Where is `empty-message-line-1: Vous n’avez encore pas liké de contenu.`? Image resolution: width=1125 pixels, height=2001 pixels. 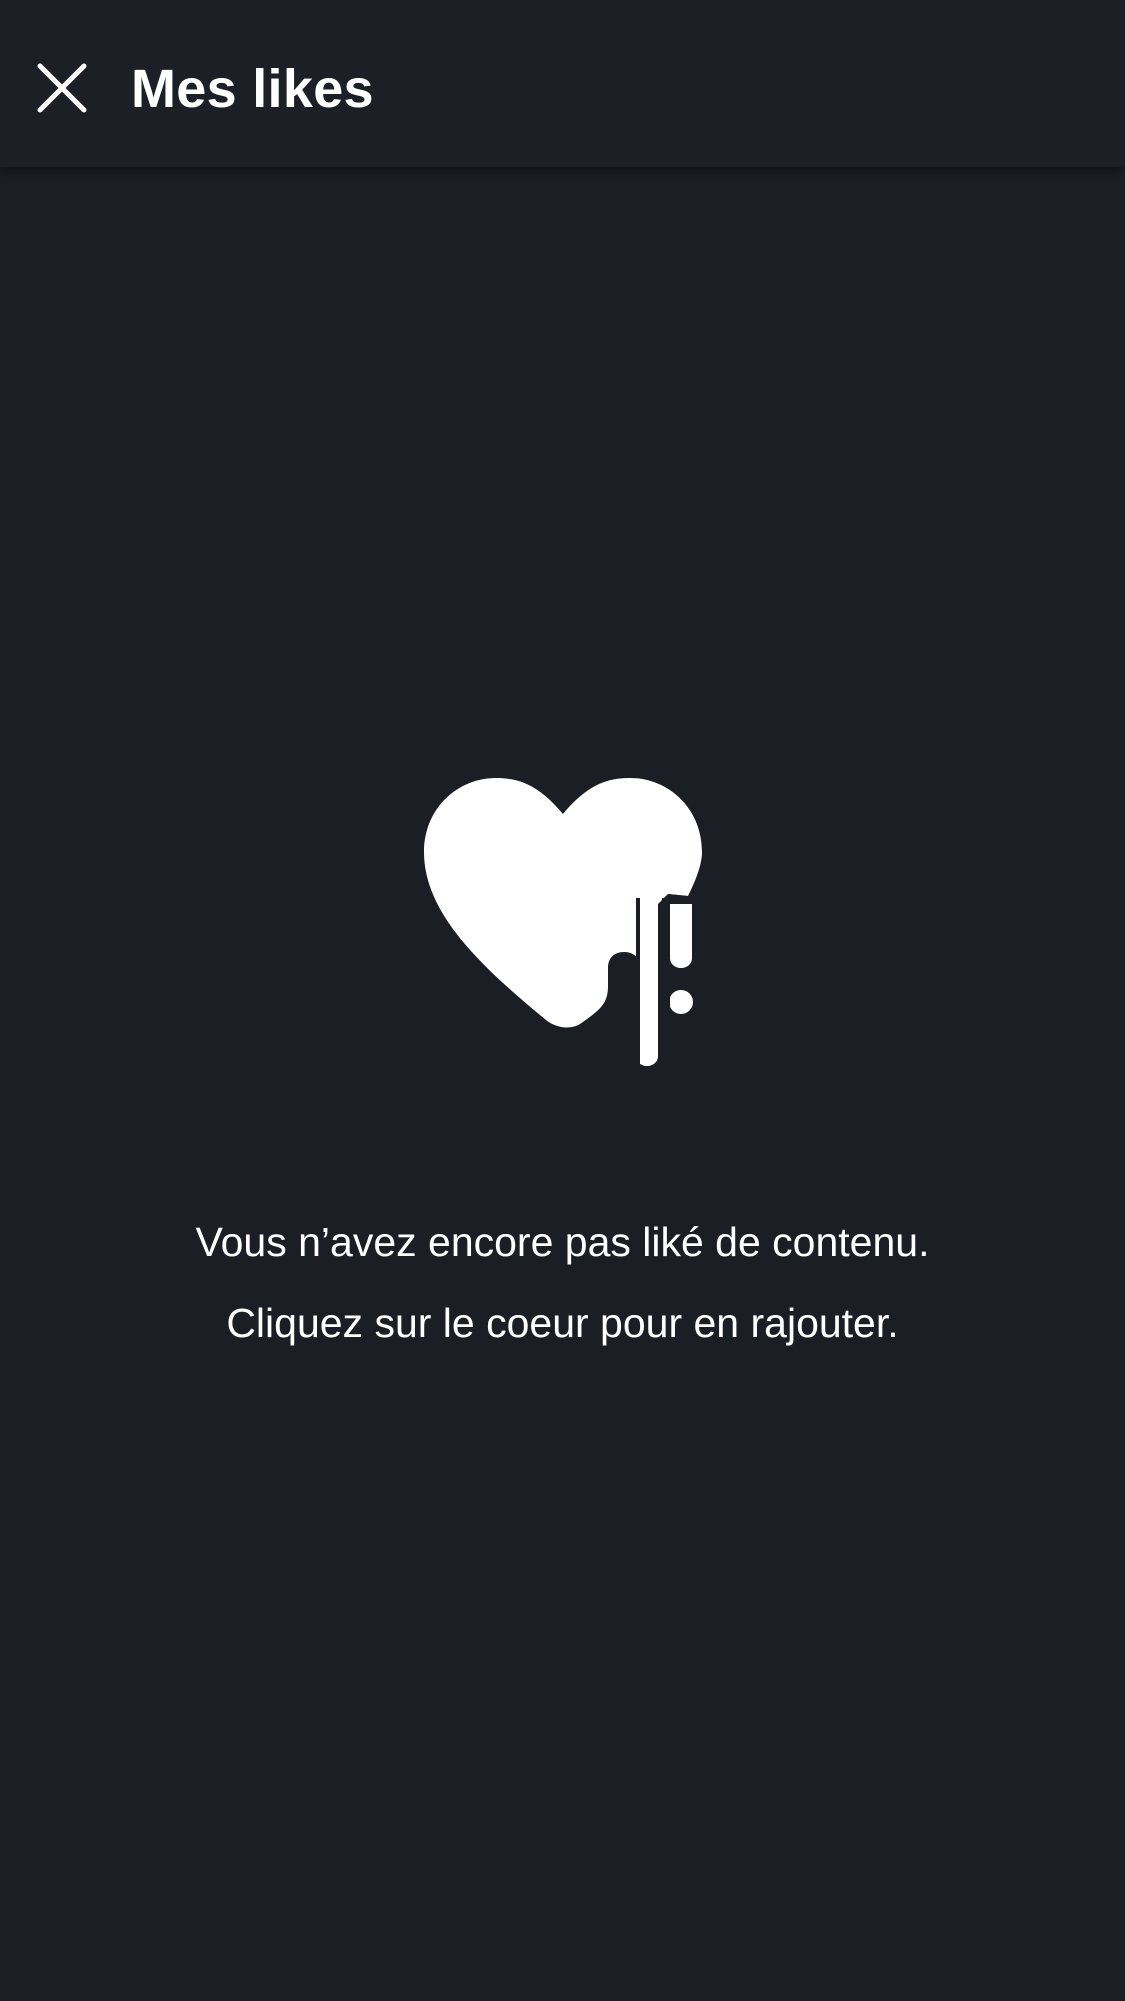
empty-message-line-1: Vous n’avez encore pas liké de contenu. is located at coordinates (562, 1242).